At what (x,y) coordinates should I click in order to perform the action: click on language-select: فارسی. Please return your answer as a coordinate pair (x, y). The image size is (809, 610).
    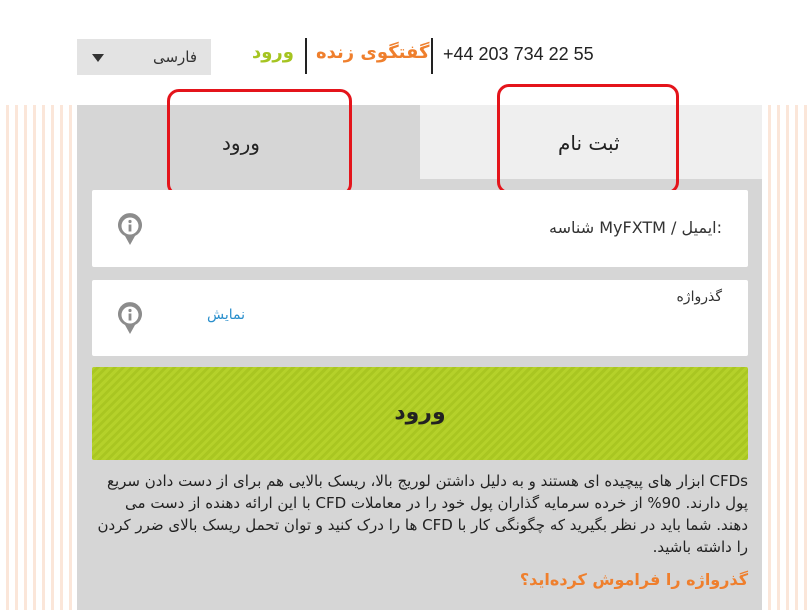
    Looking at the image, I should click on (144, 57).